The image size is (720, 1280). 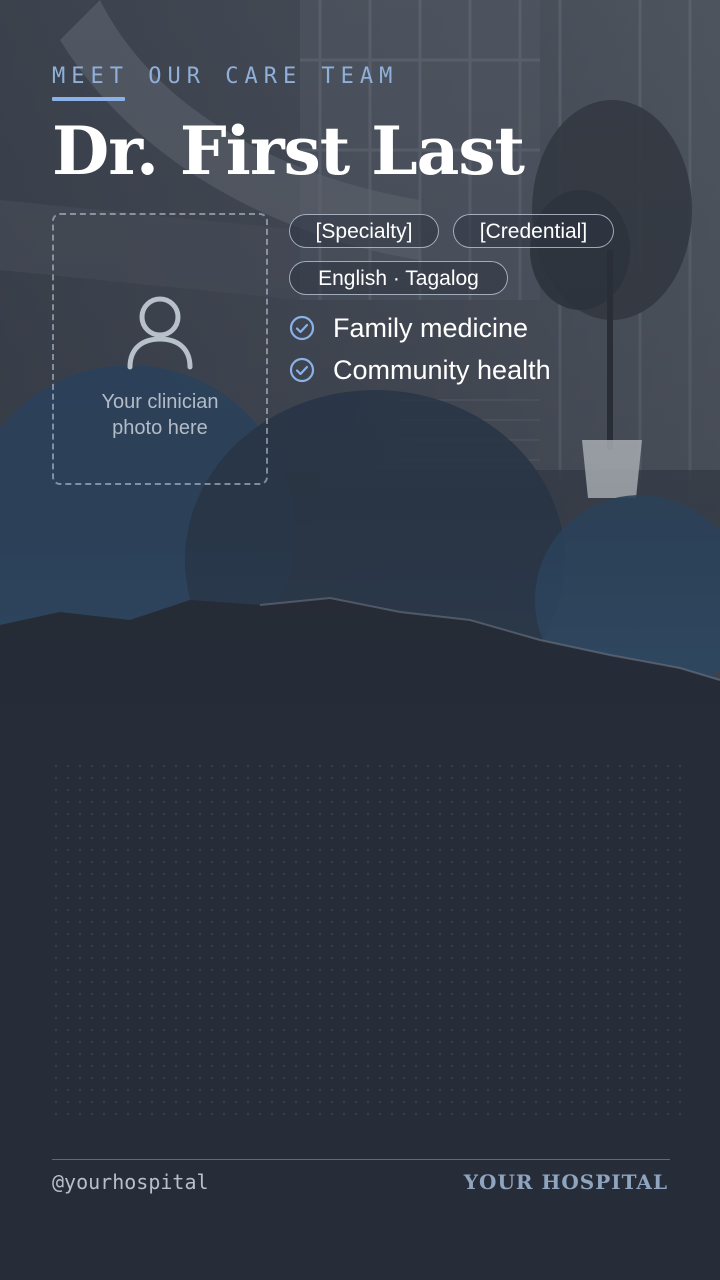 I want to click on doctor-name: Dr. First Last, so click(x=288, y=151).